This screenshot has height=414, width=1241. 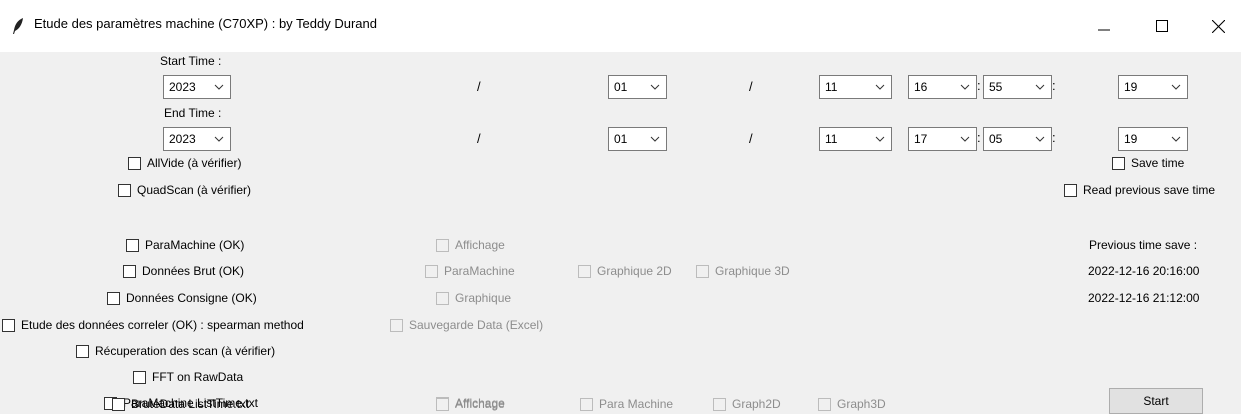 I want to click on brut-graphique2d-label: Graphique 2D, so click(x=634, y=271).